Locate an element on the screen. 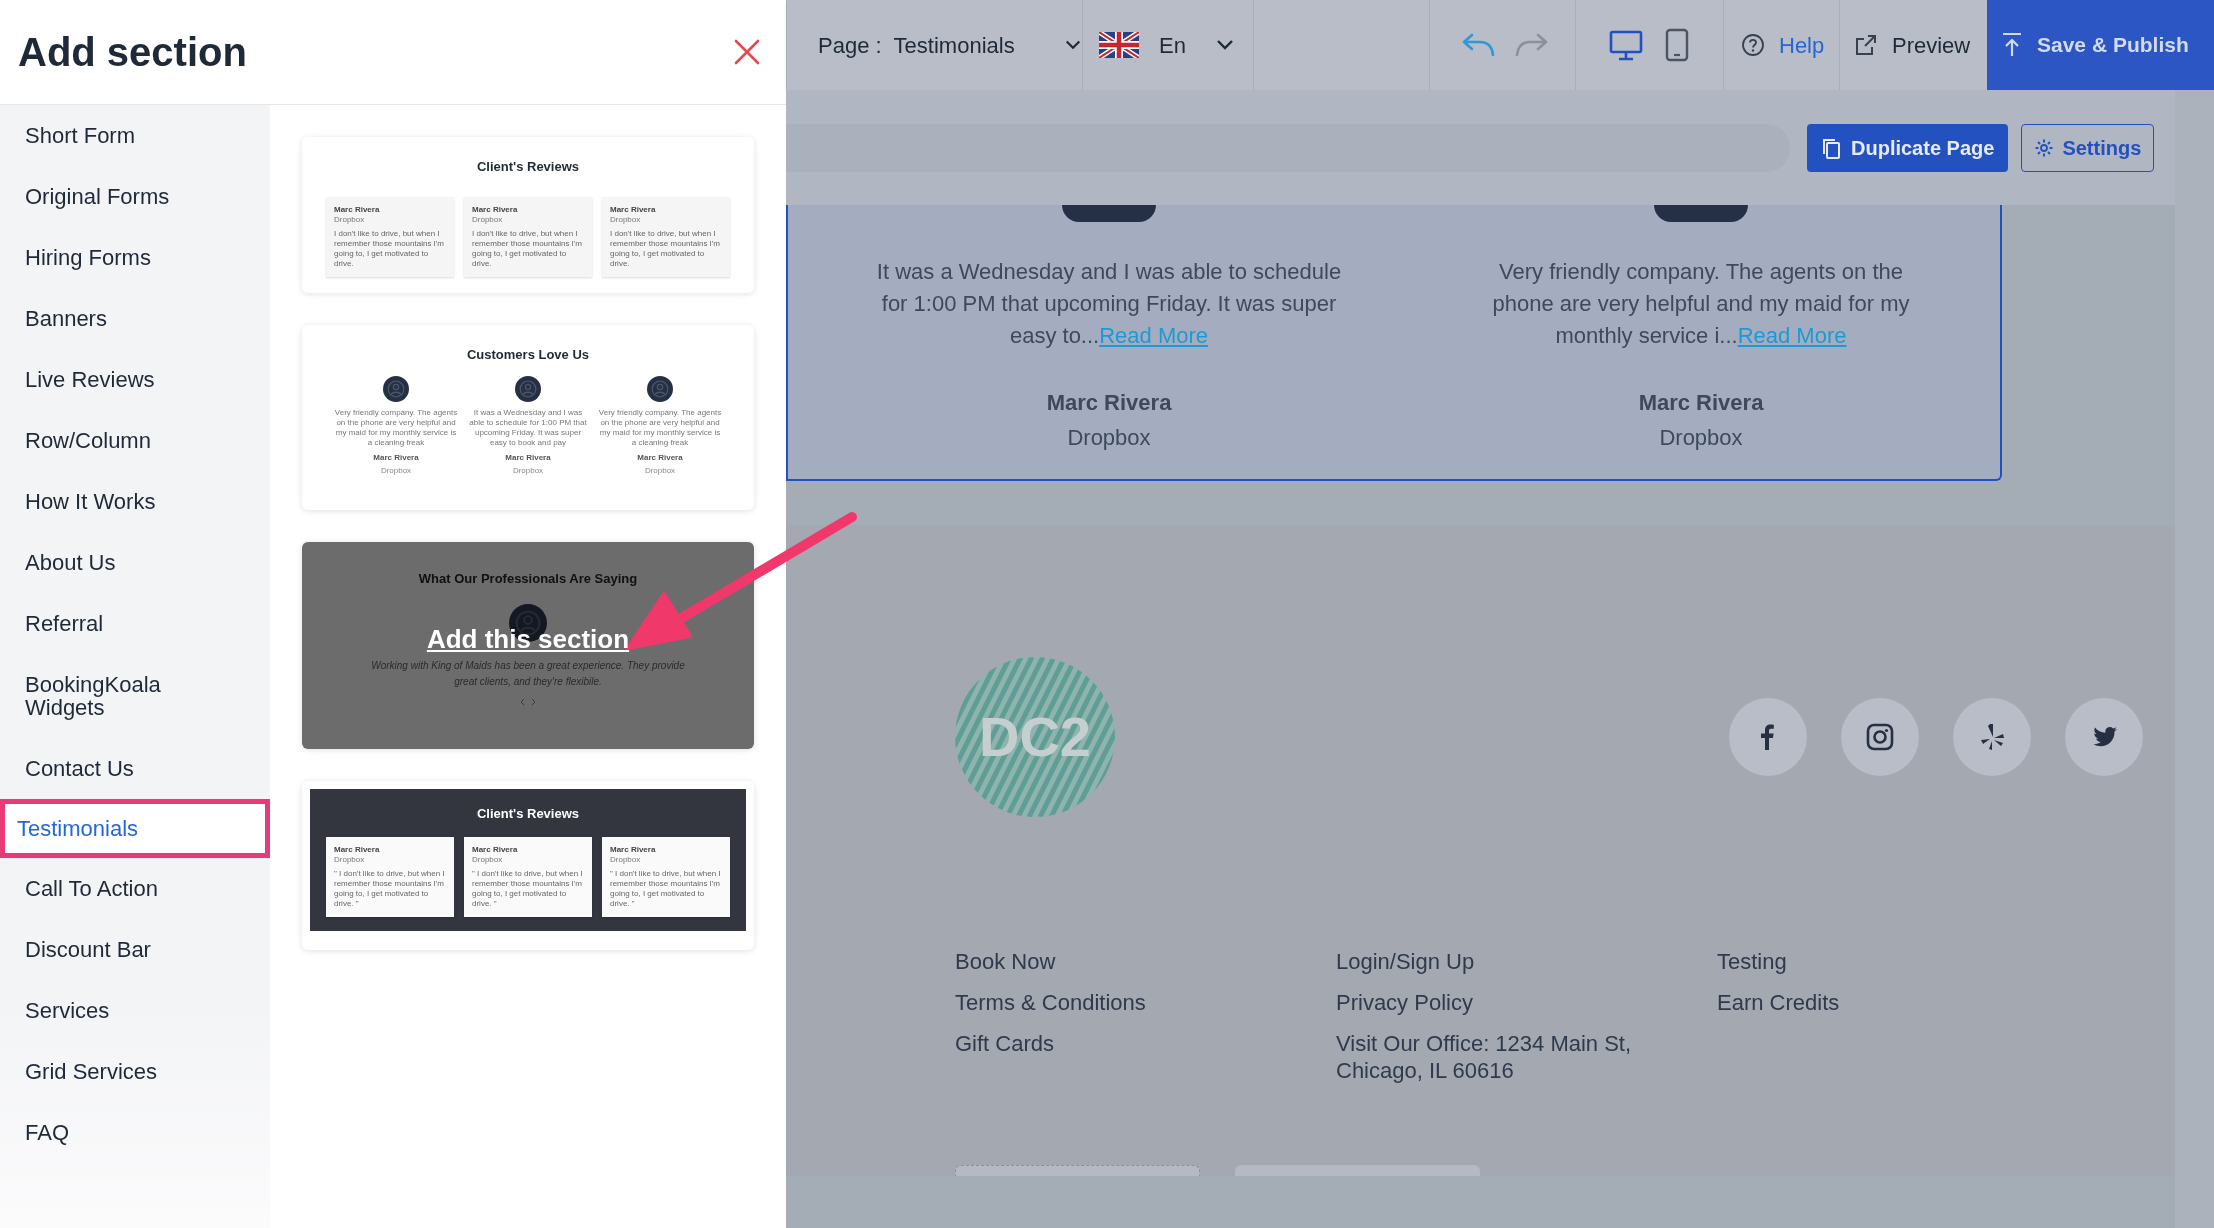  quote-text: Working with King of Maids has been a great experience. They provide great clients, and they're flexibile. is located at coordinates (528, 674).